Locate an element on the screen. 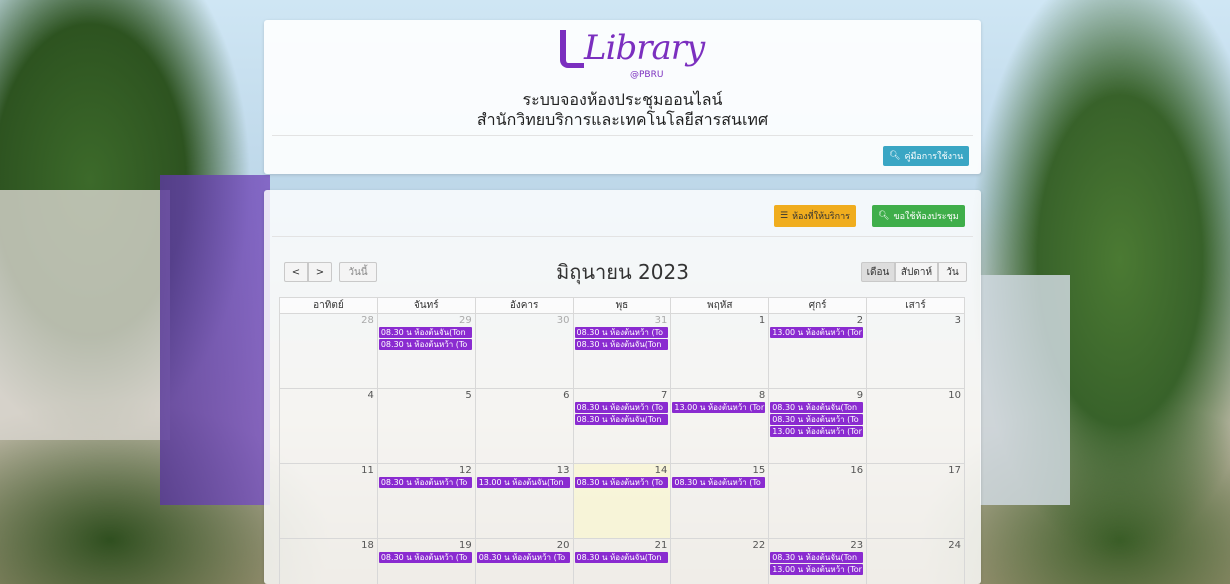  weekday-header: อาทิตย์ is located at coordinates (328, 305).